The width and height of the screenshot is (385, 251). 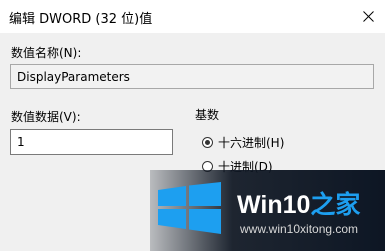 I want to click on radio-hexadecimal: 十六进制(H), so click(x=243, y=142).